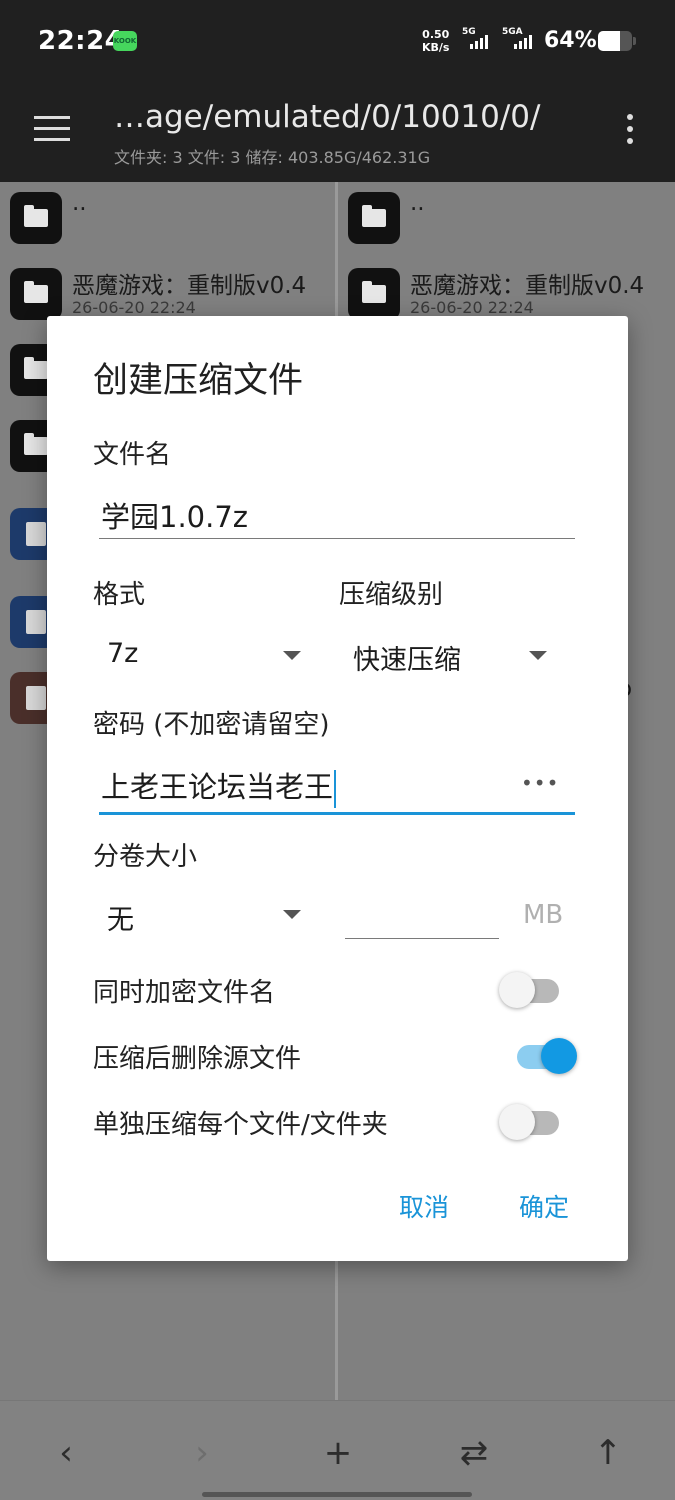 The width and height of the screenshot is (675, 1500). What do you see at coordinates (240, 1125) in the screenshot?
I see `separate-archives-label: 单独压缩每个文件/文件夹` at bounding box center [240, 1125].